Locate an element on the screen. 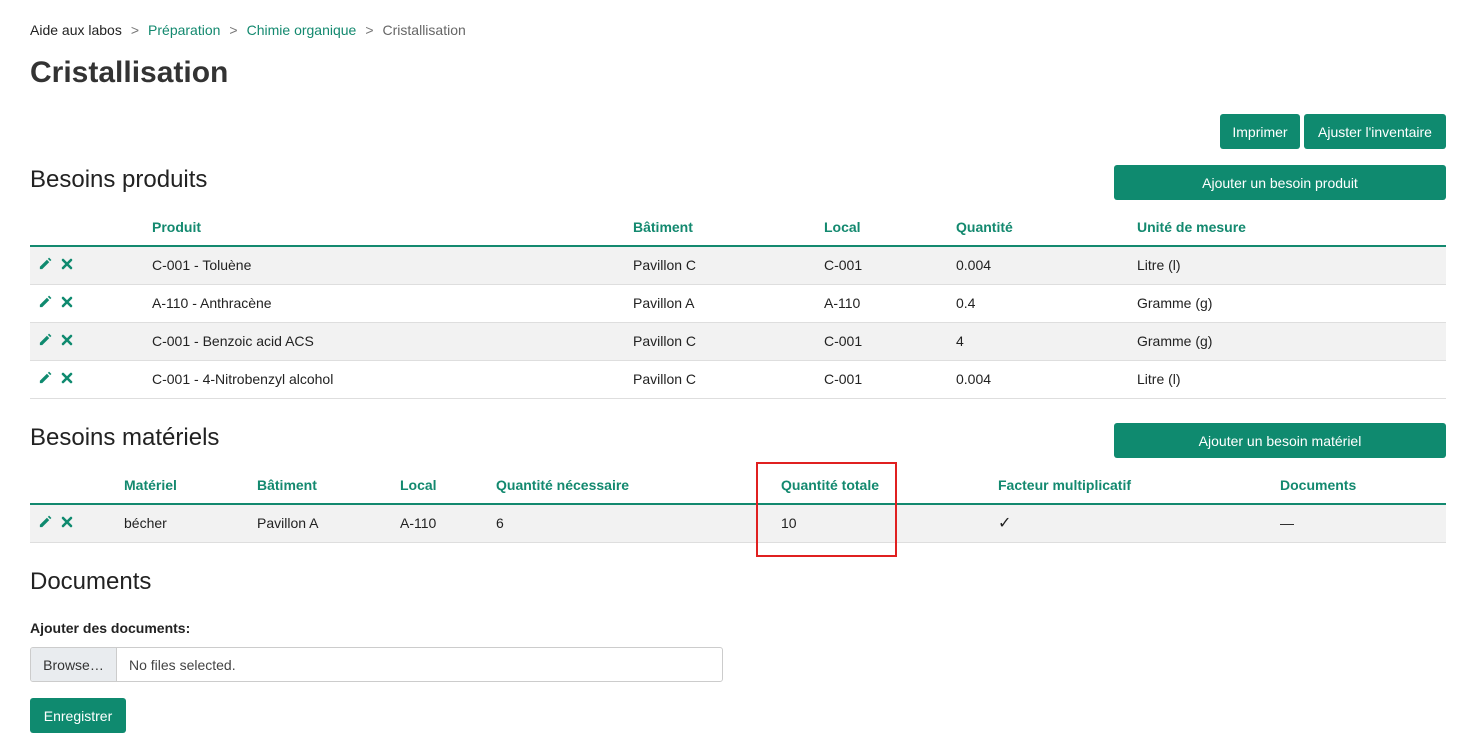  cell-produit: C-001 - 4-Nitrobenzyl alcohol is located at coordinates (392, 379).